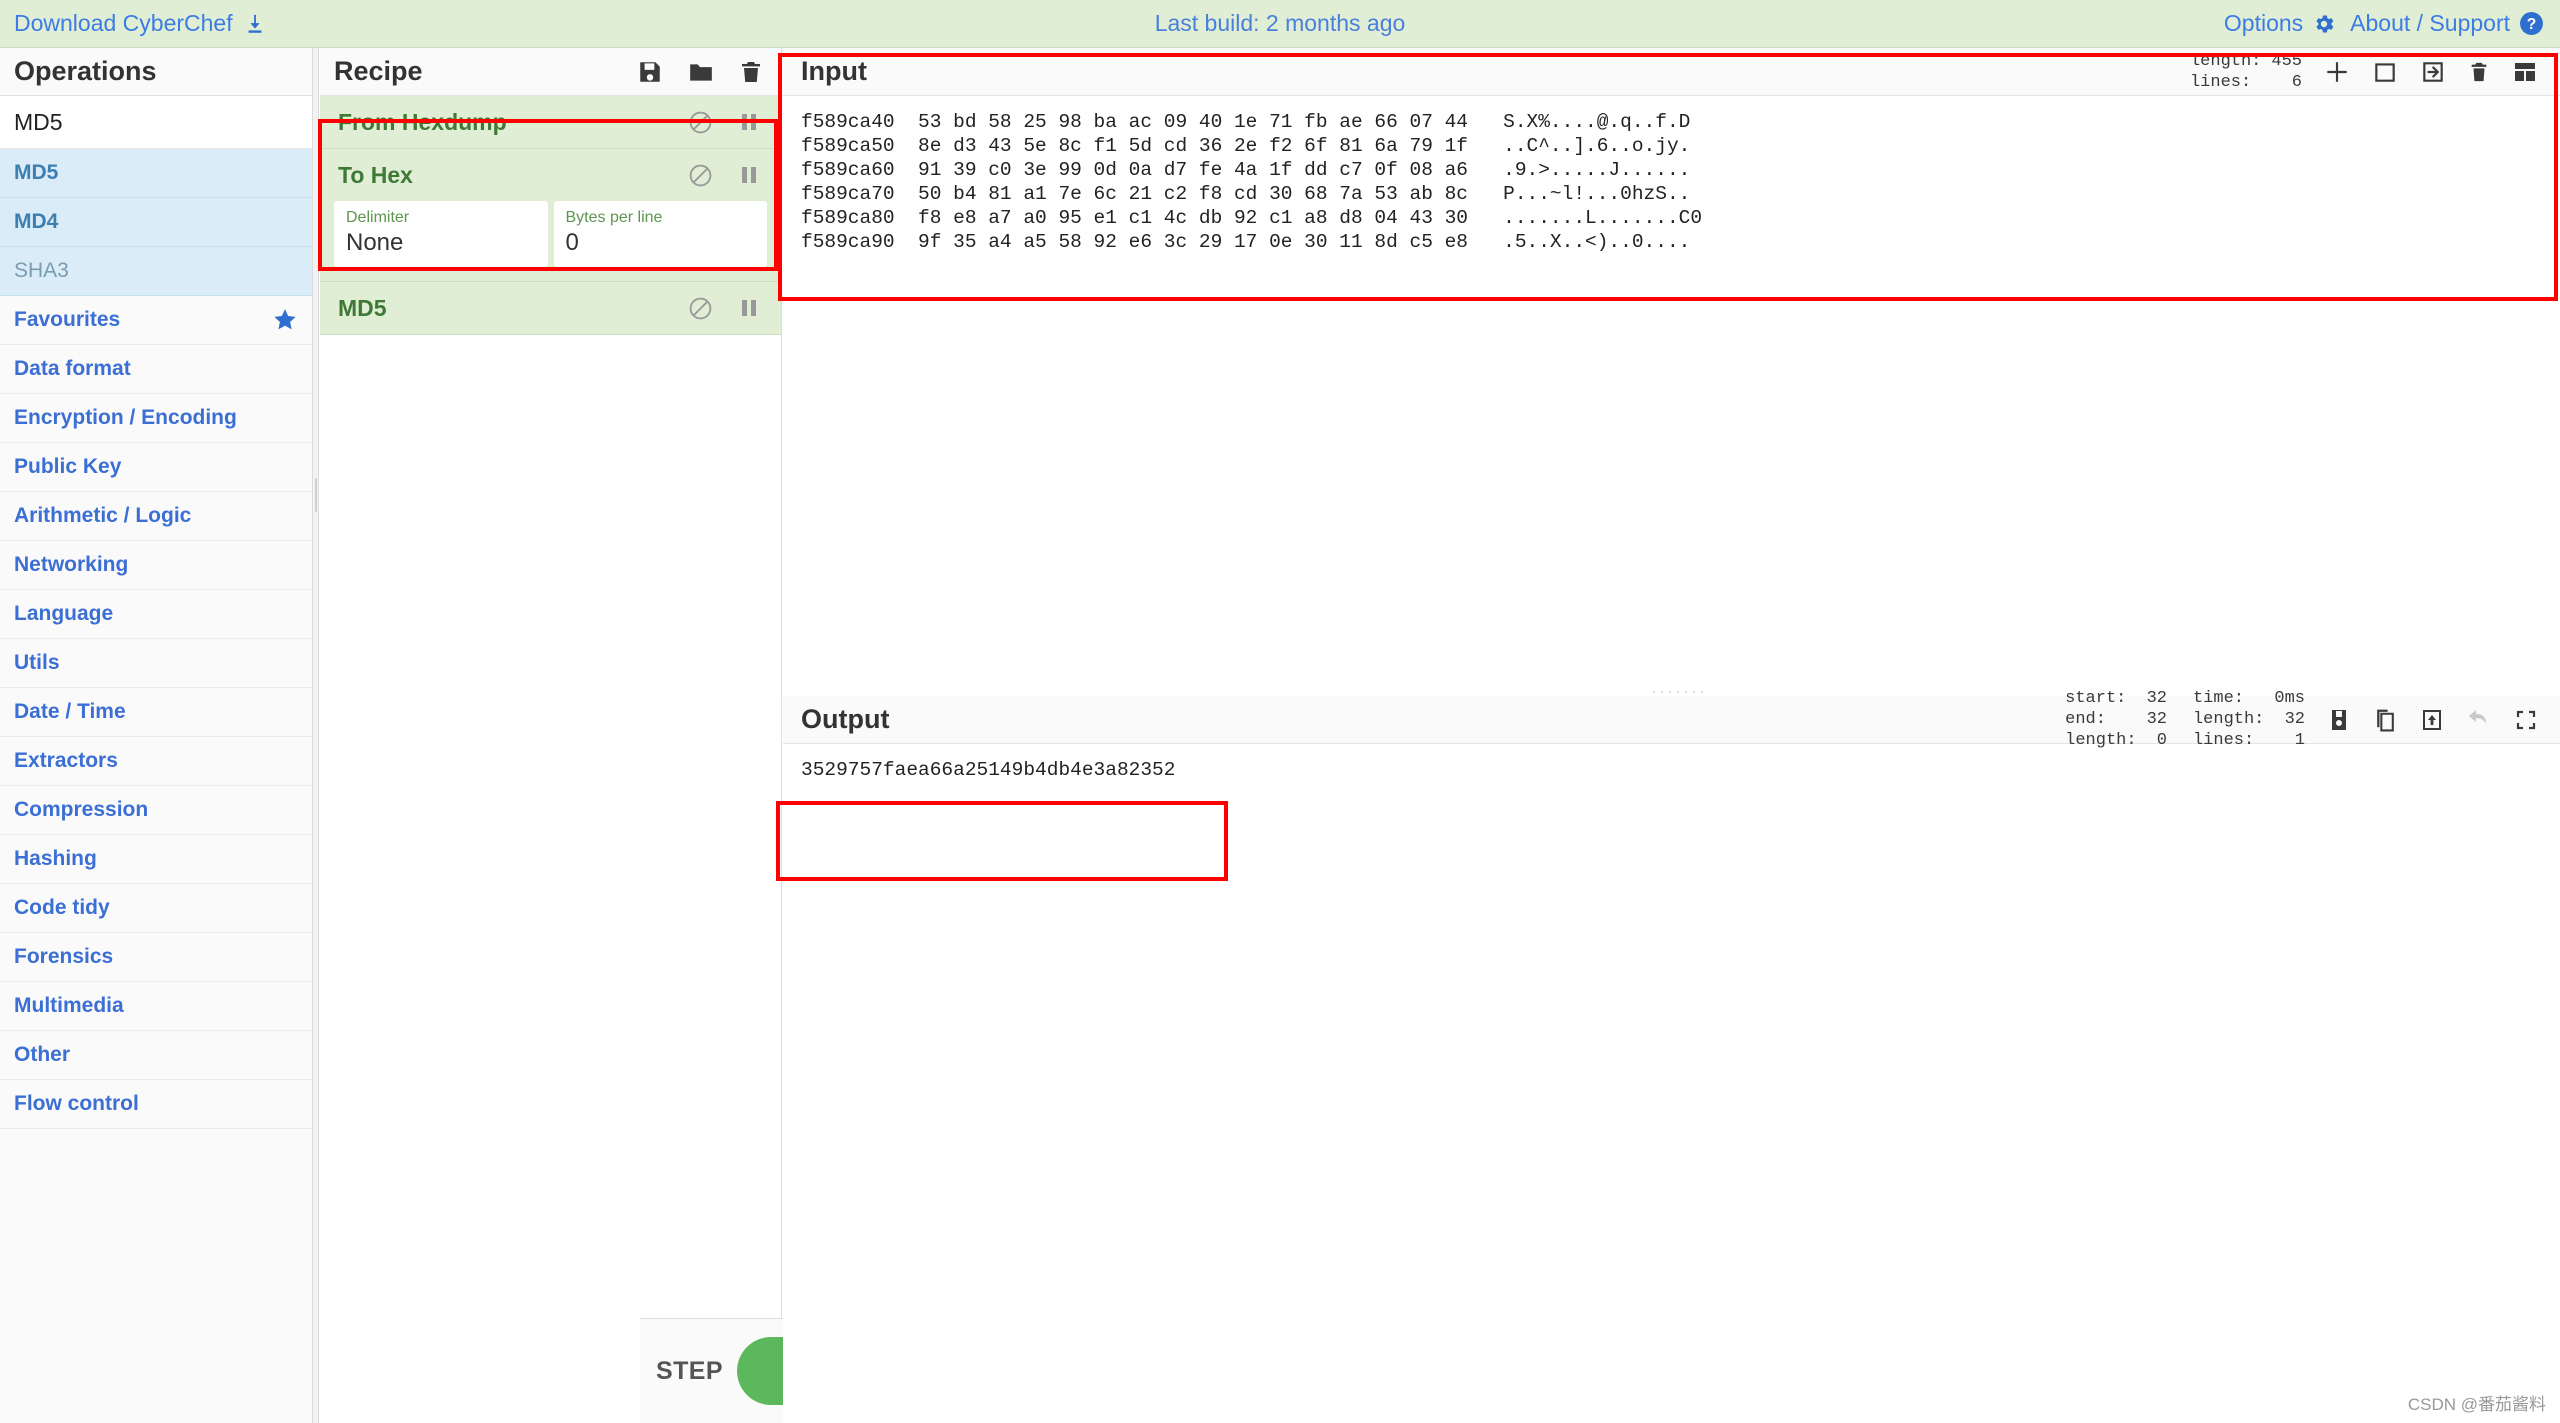 Image resolution: width=2560 pixels, height=1423 pixels. Describe the element at coordinates (689, 1371) in the screenshot. I see `step-button: STEP` at that location.